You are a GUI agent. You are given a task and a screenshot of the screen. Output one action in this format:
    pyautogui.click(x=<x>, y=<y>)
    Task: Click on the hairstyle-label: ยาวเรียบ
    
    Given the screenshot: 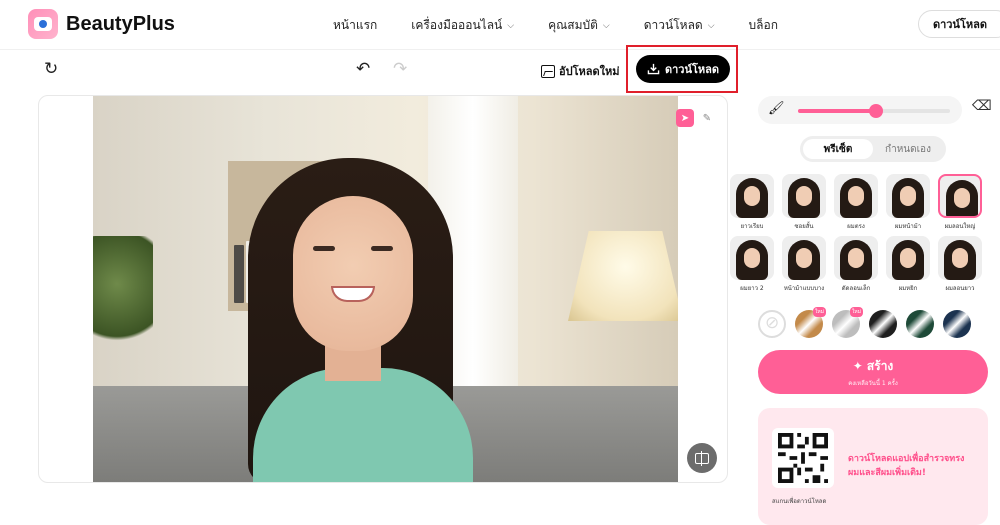 What is the action you would take?
    pyautogui.click(x=752, y=226)
    